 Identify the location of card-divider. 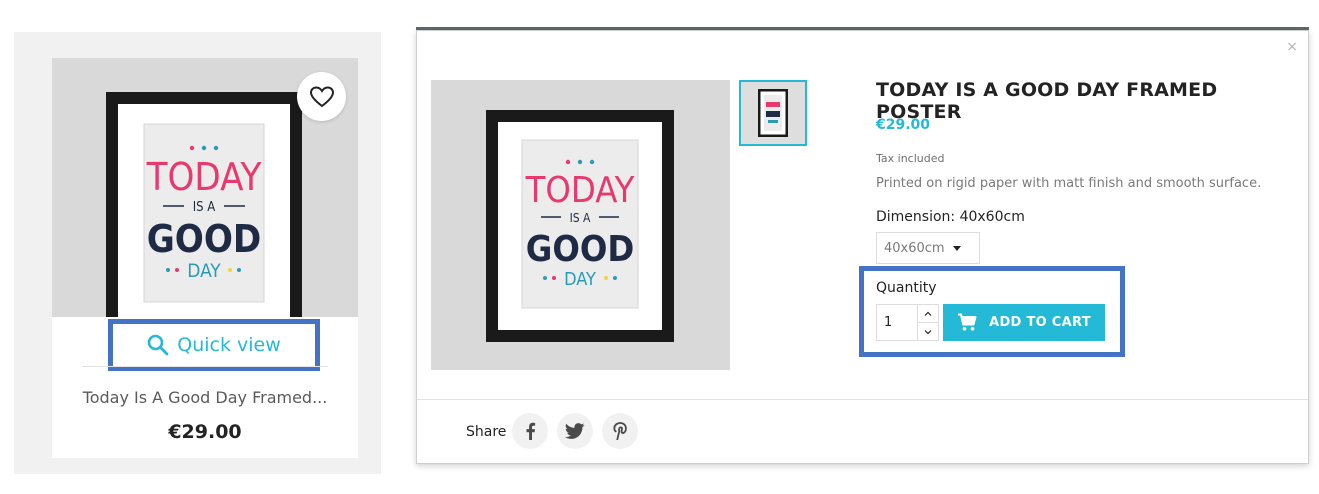
(205, 366).